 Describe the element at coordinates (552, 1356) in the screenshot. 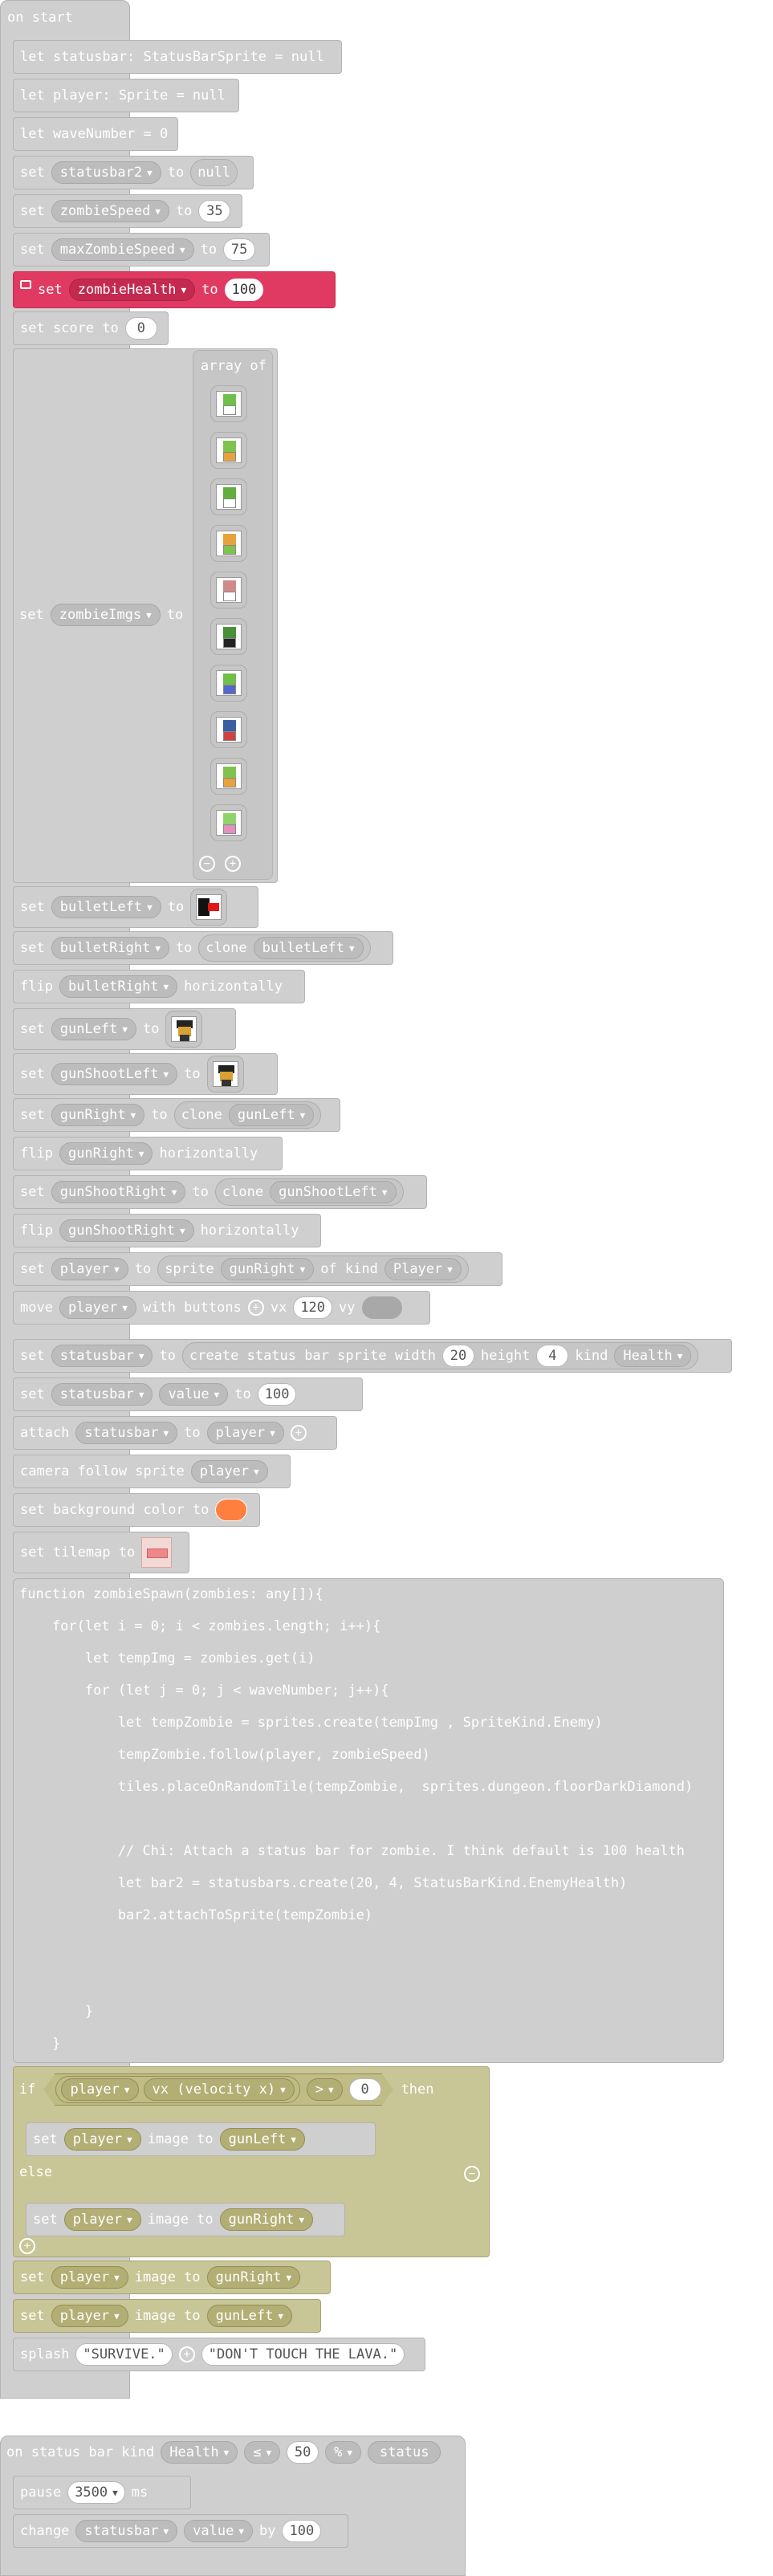

I see `height-number-input: 4` at that location.